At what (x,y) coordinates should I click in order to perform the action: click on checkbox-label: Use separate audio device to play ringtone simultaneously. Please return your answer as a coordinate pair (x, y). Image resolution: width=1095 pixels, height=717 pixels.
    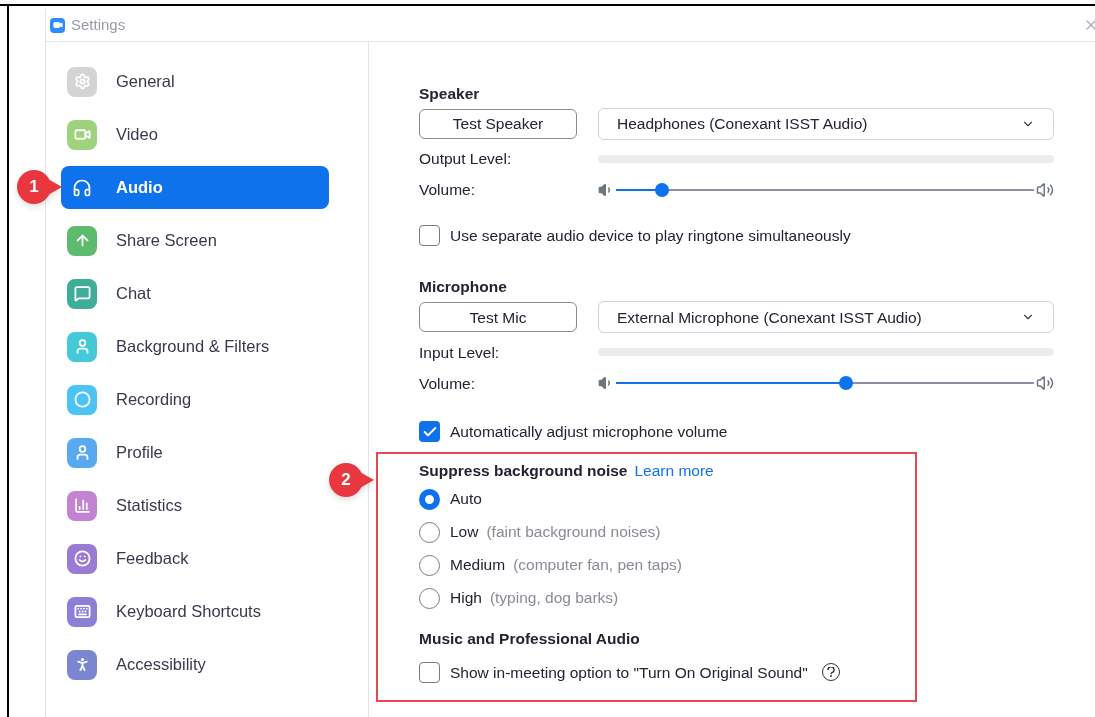
    Looking at the image, I should click on (650, 236).